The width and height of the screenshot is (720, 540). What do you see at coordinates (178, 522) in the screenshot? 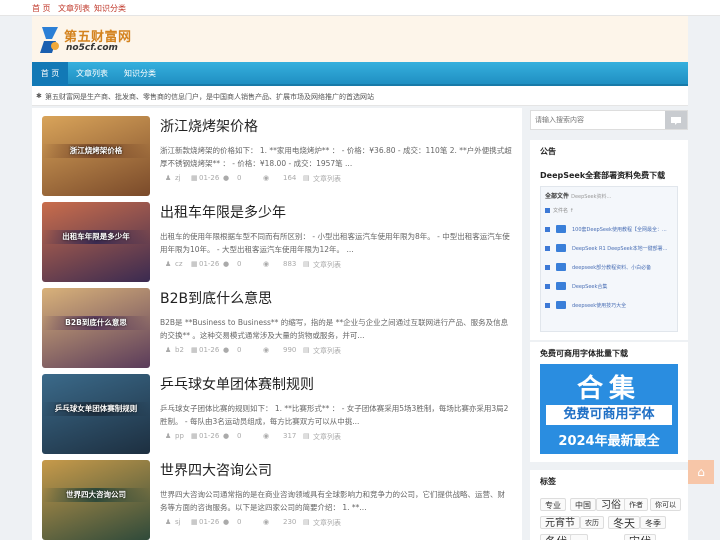
I see `post-author: sj` at bounding box center [178, 522].